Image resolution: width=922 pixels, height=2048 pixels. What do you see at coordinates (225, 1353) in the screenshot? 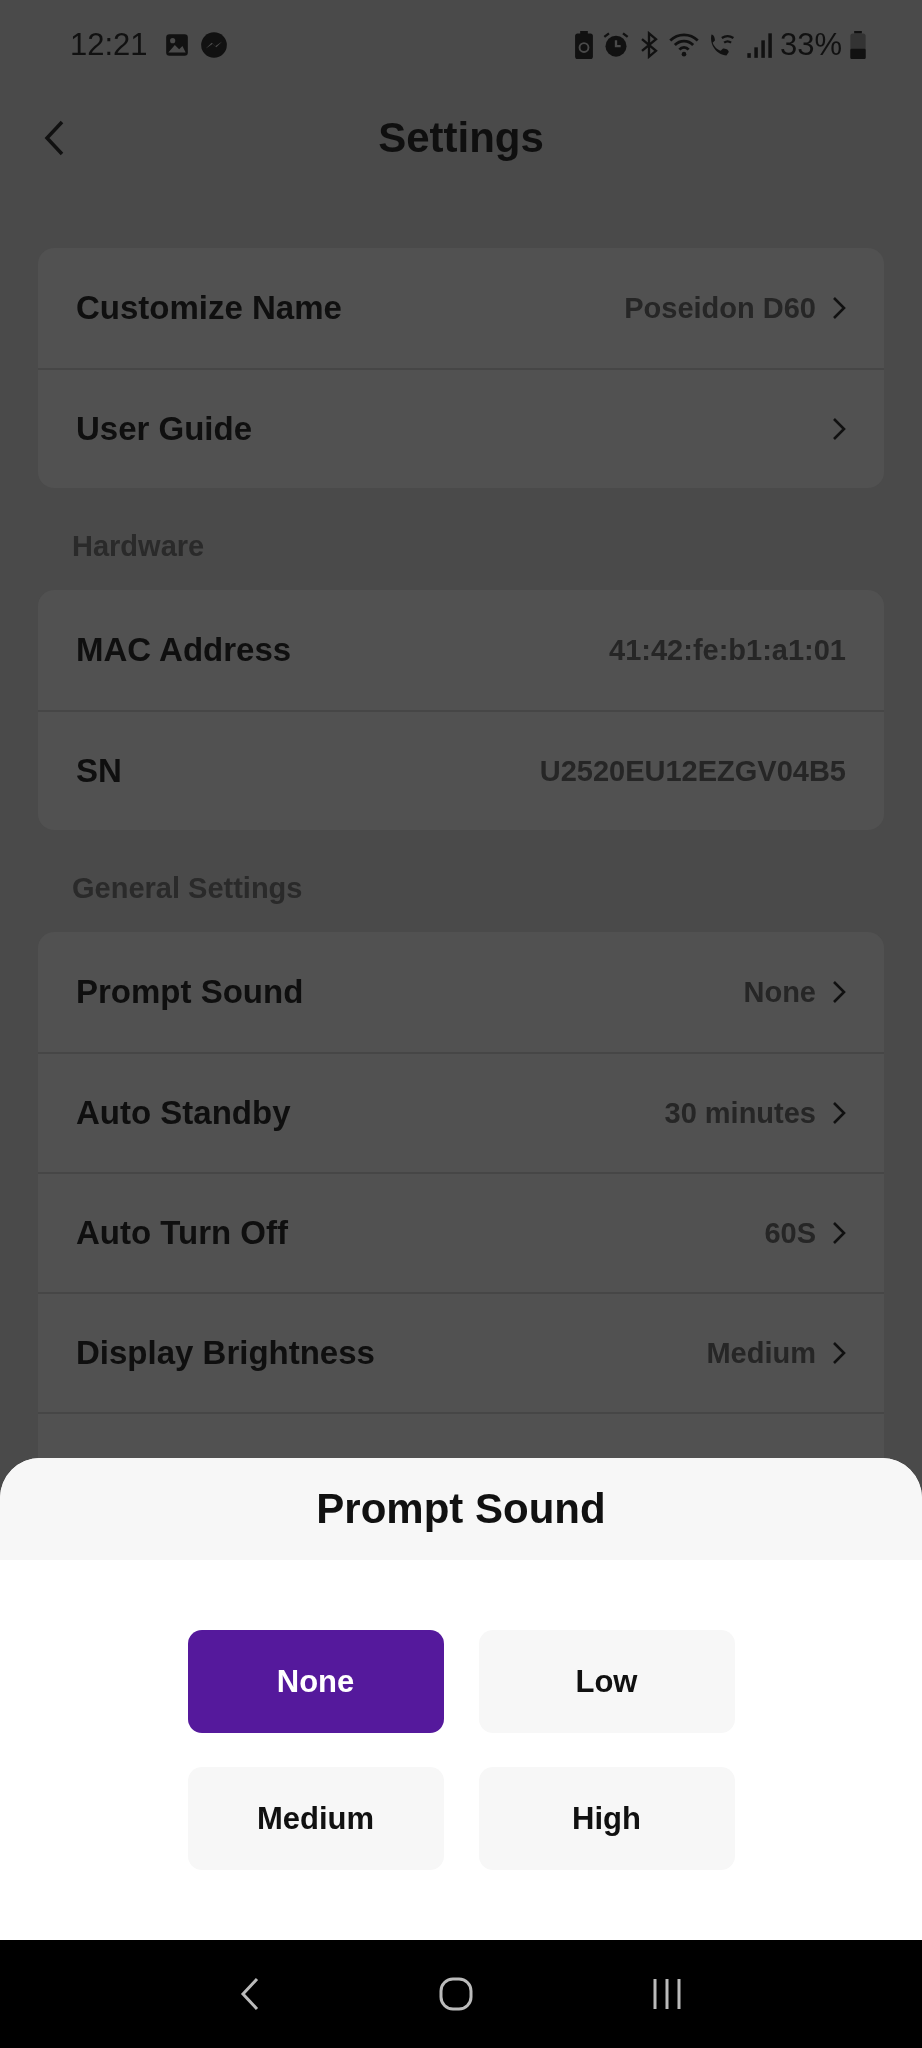
I see `row-label: Display Brightness` at bounding box center [225, 1353].